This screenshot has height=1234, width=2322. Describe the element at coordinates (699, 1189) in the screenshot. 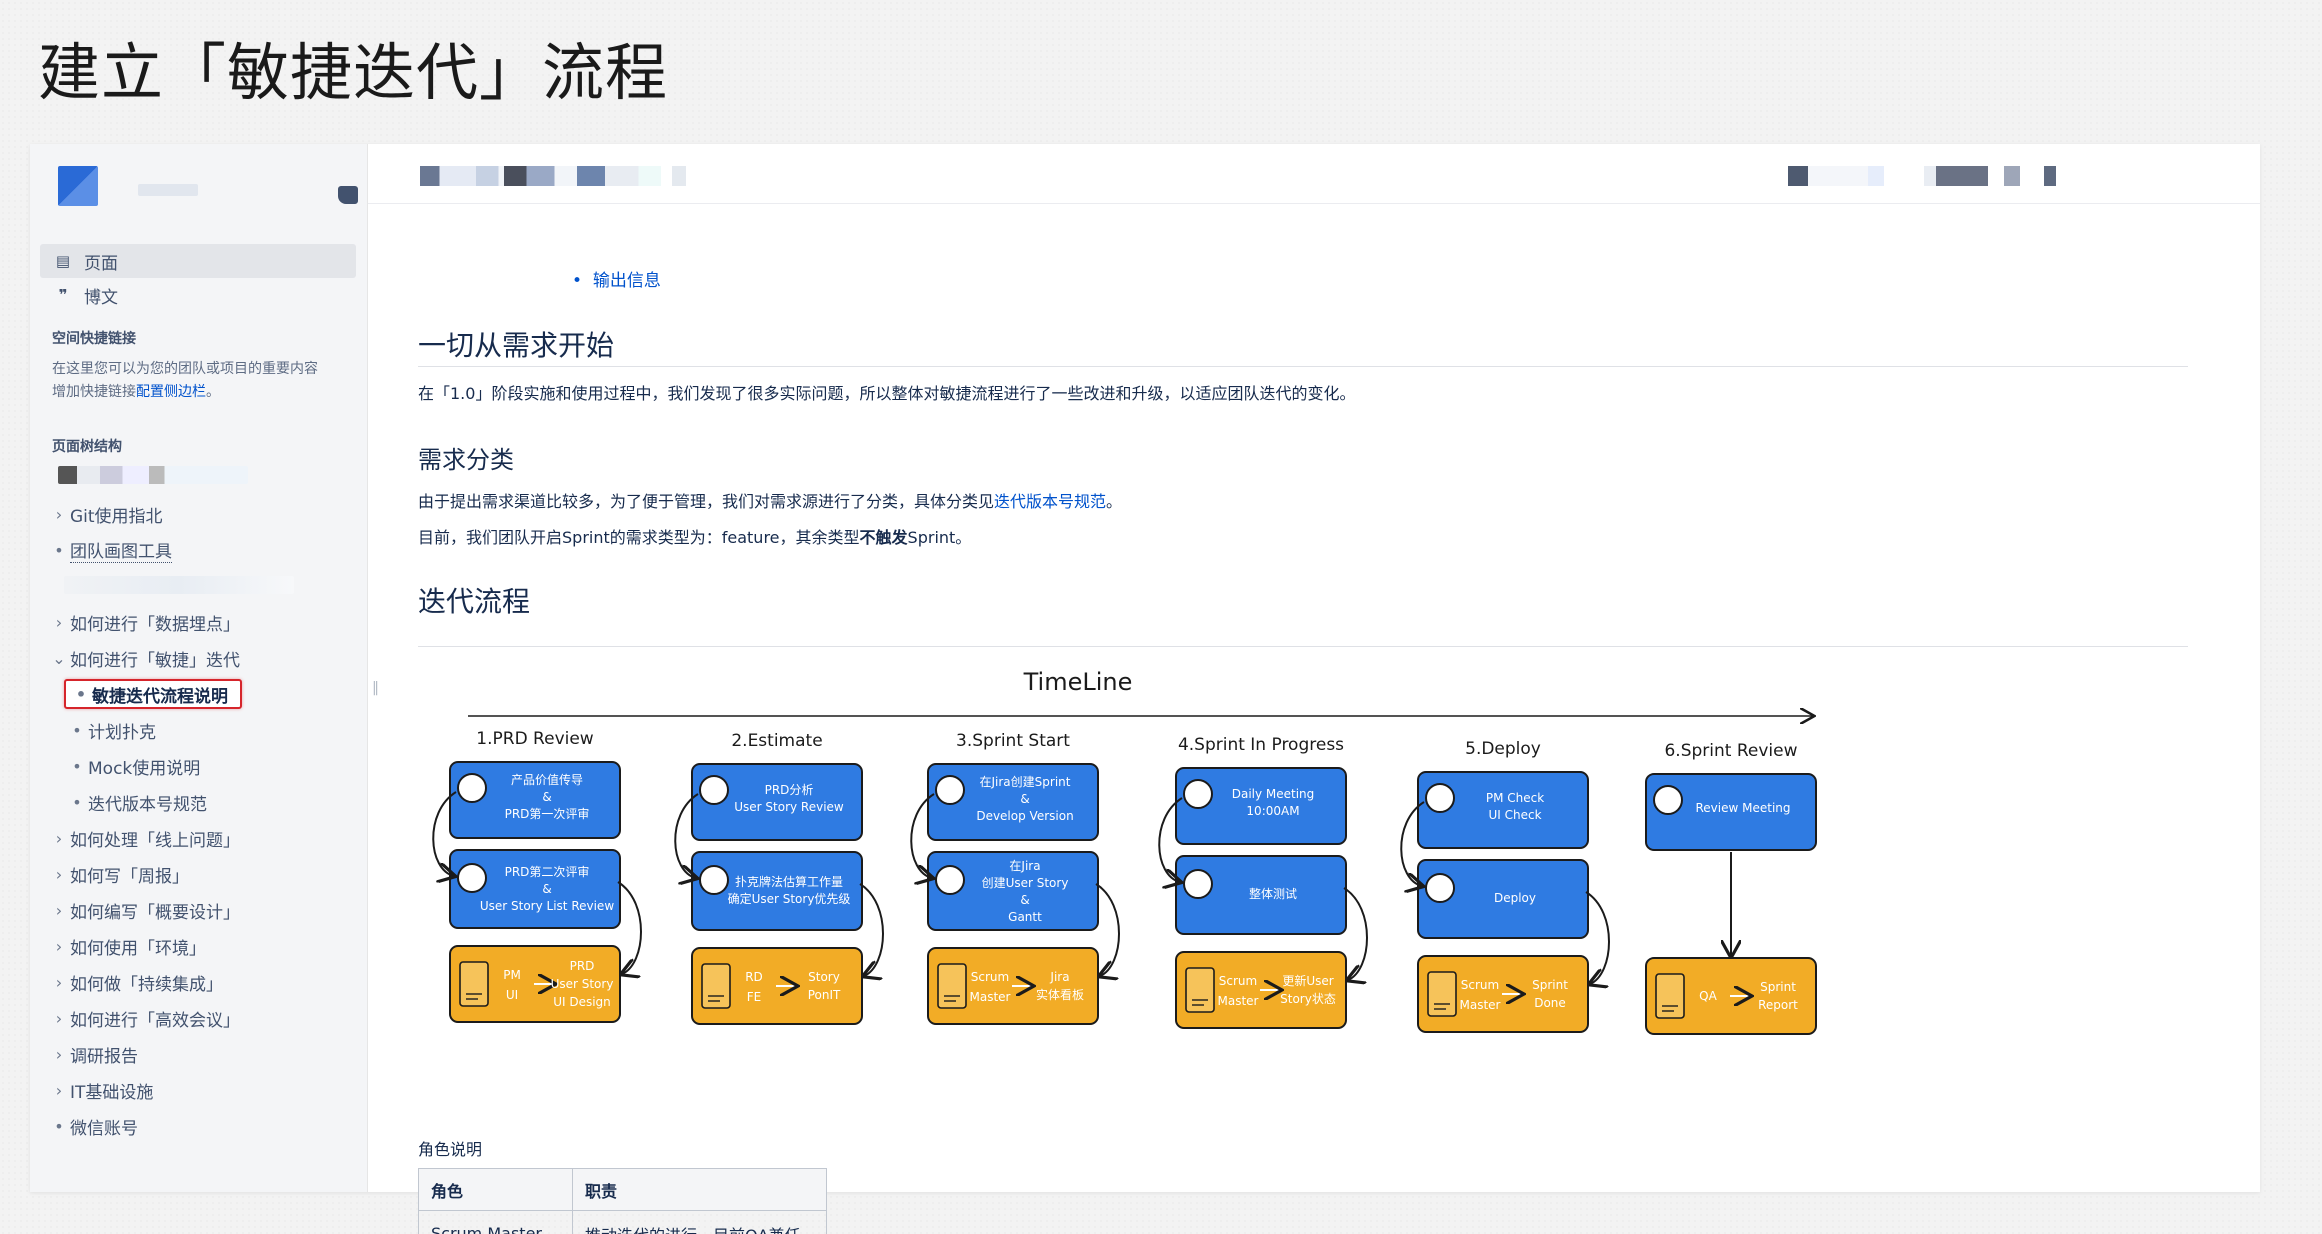

I see `table-header-cell: 职责` at that location.